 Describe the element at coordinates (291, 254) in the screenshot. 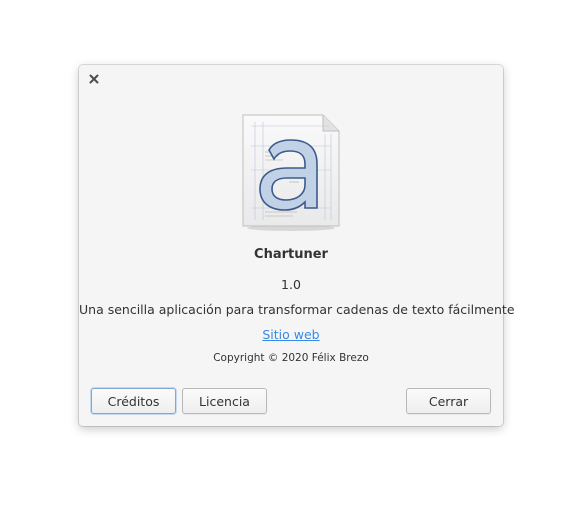

I see `app-name: Chartuner` at that location.